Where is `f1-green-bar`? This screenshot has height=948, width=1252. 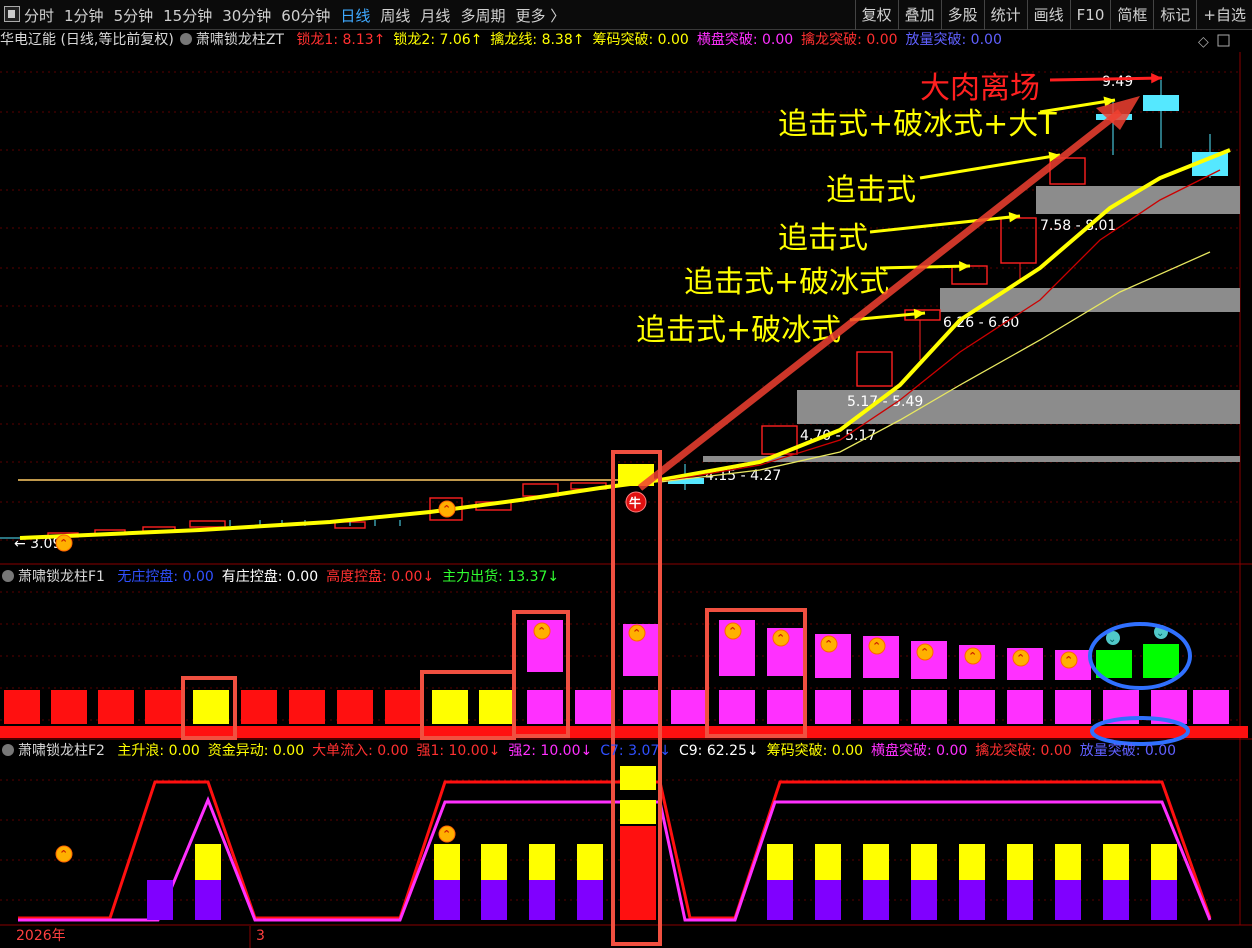 f1-green-bar is located at coordinates (1161, 661).